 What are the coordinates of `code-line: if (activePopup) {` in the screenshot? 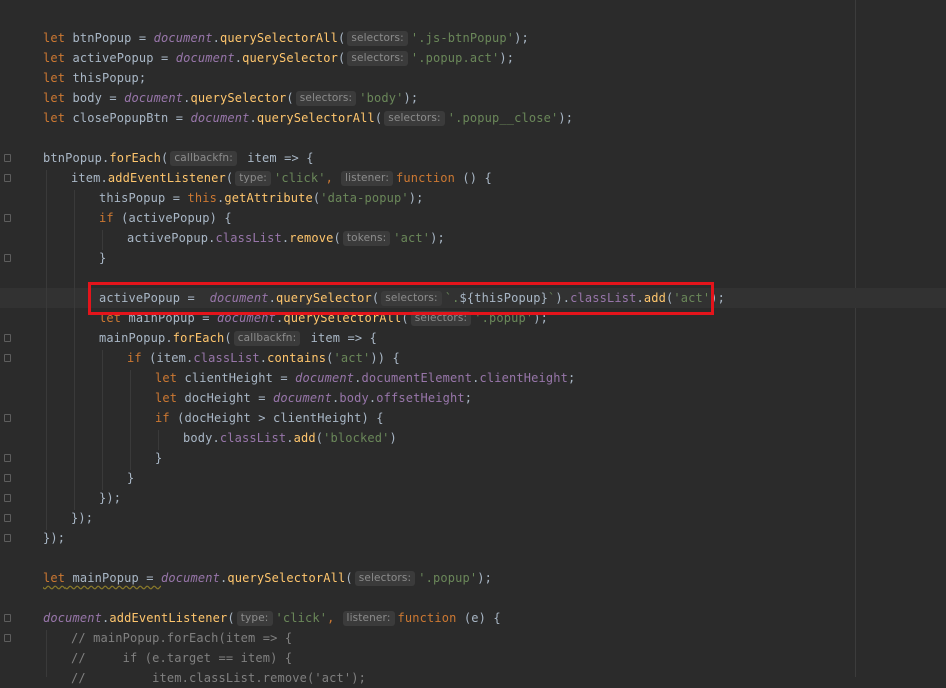 It's located at (165, 218).